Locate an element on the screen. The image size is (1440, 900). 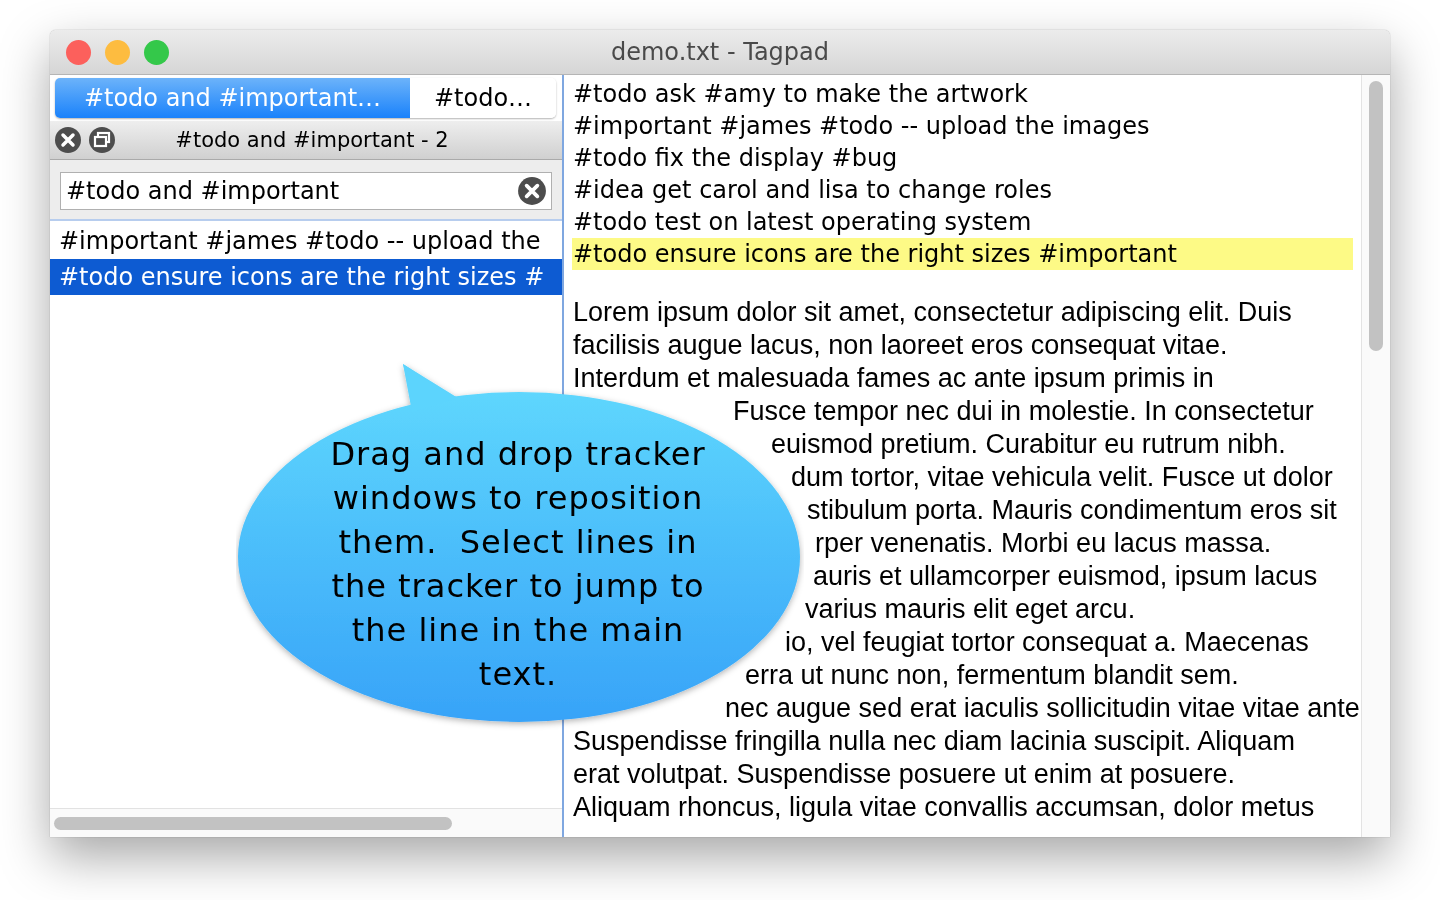
body-text-line: auris et ullamcorper euismod, ipsum lacus is located at coordinates (1065, 576).